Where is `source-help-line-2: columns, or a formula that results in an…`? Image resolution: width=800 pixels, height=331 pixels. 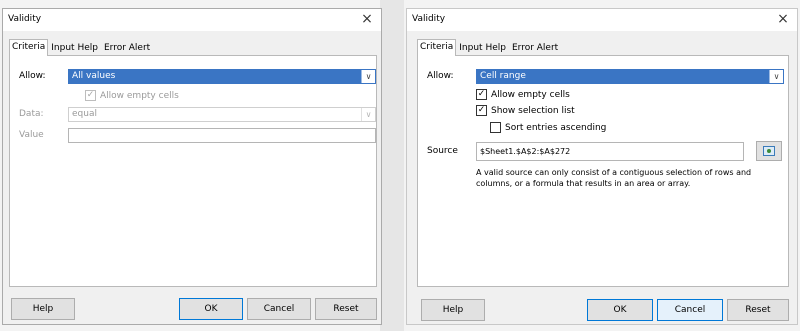 source-help-line-2: columns, or a formula that results in an… is located at coordinates (583, 183).